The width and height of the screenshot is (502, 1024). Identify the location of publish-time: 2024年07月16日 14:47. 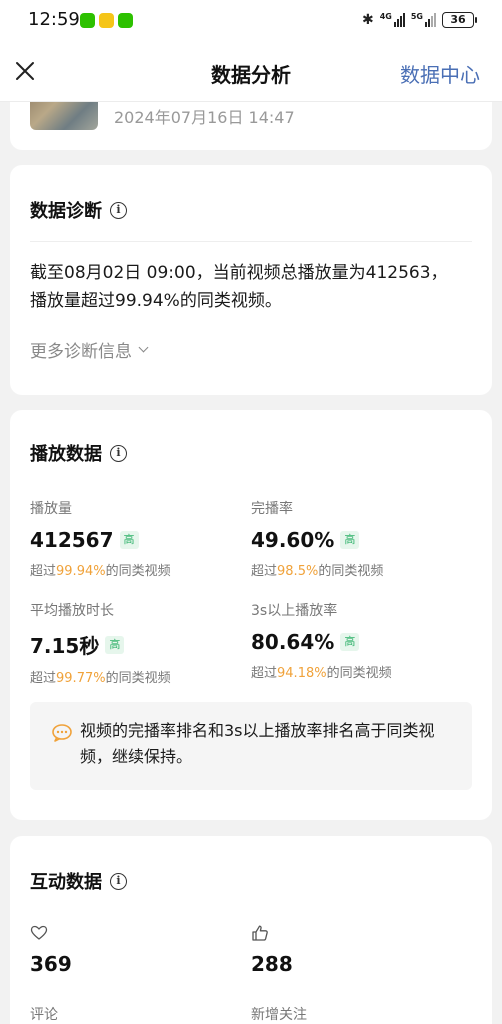
(204, 117).